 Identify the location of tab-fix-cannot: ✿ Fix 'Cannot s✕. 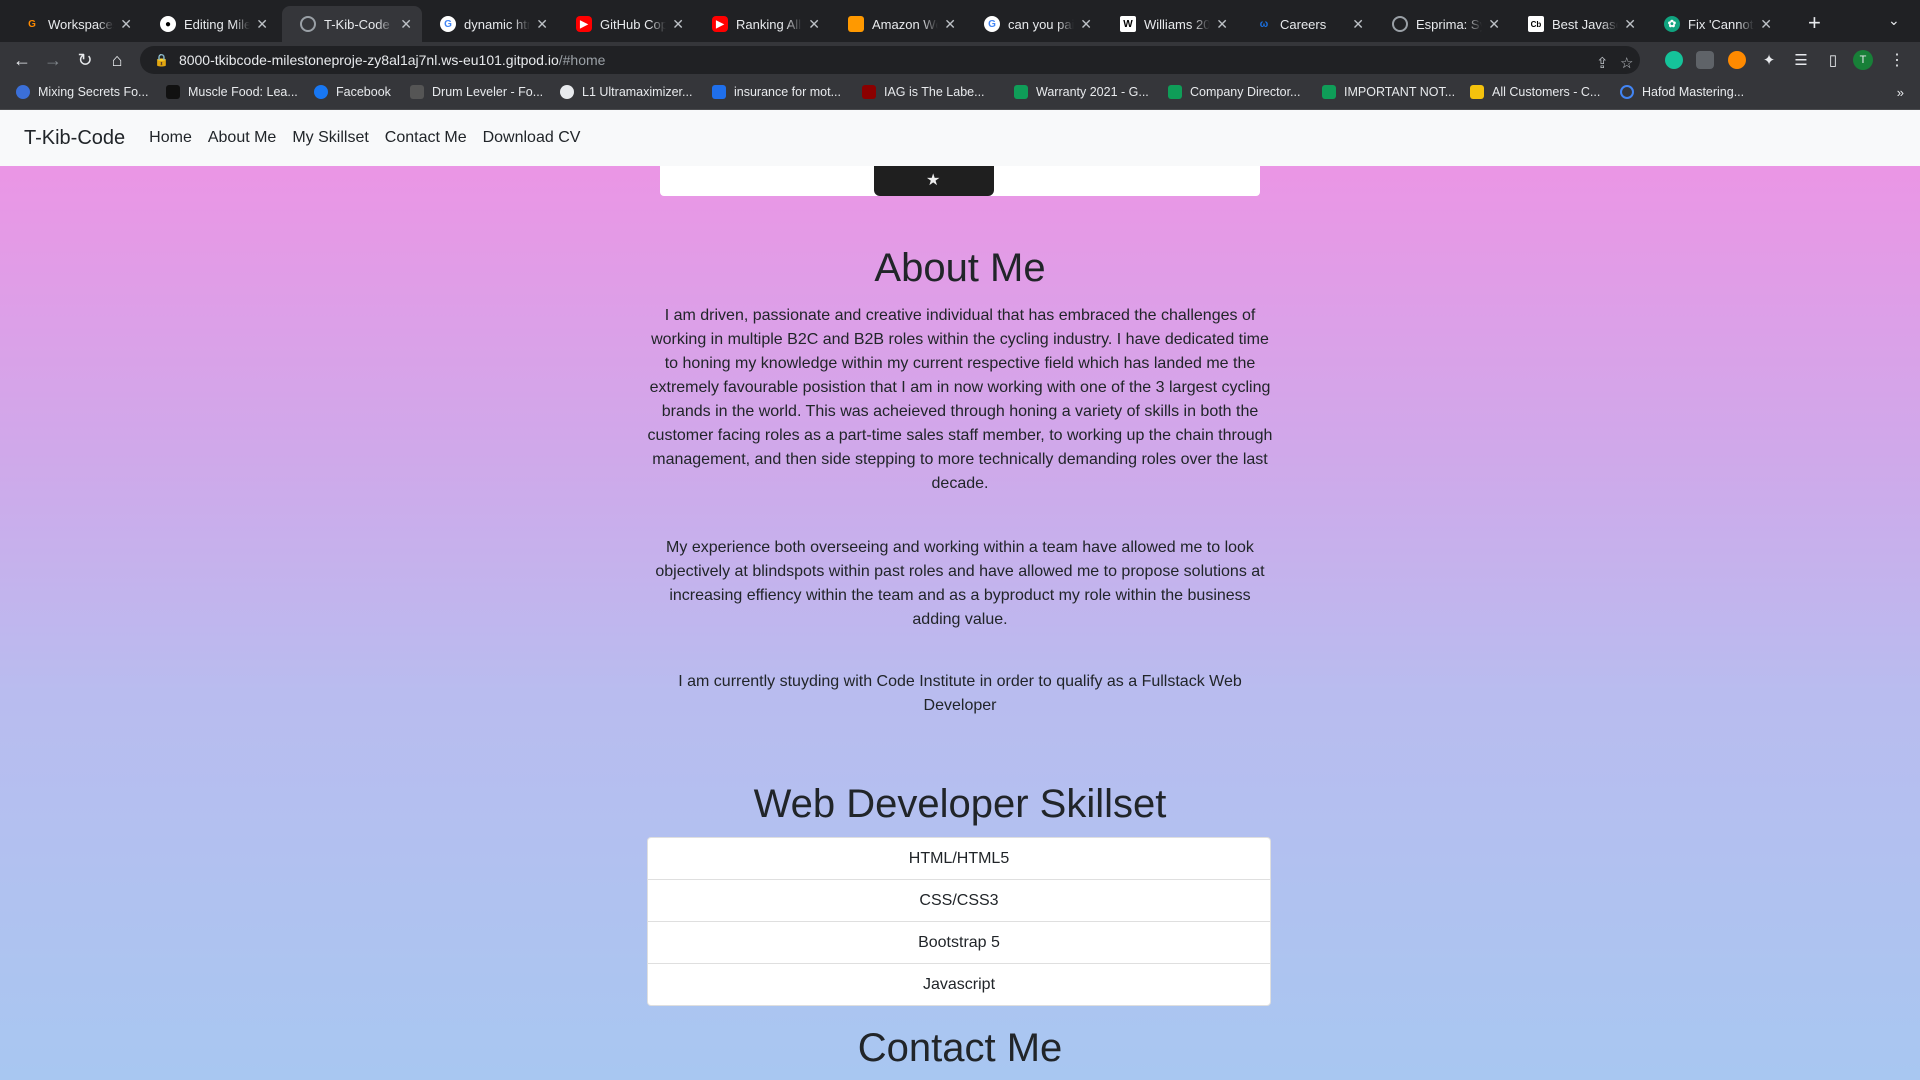
(1714, 24).